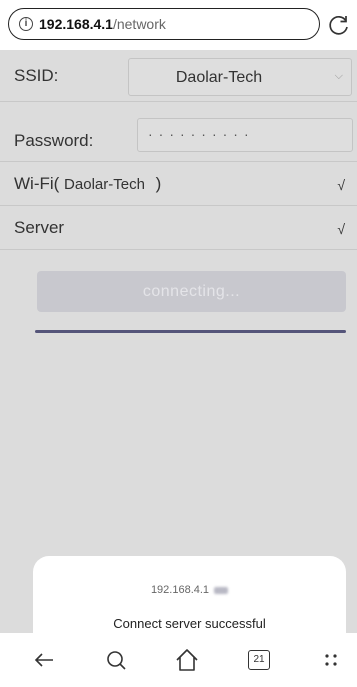  Describe the element at coordinates (54, 140) in the screenshot. I see `password-label: Password:` at that location.